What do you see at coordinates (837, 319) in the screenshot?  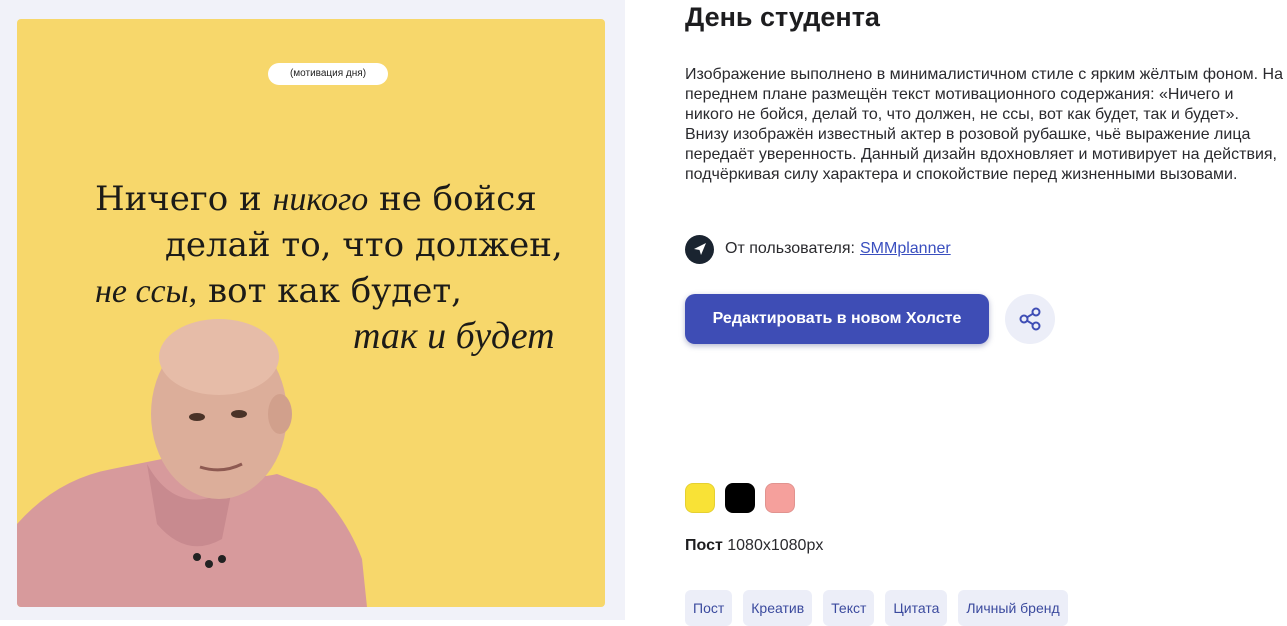 I see `edit-in-canvas-button: Редактировать в новом Холсте` at bounding box center [837, 319].